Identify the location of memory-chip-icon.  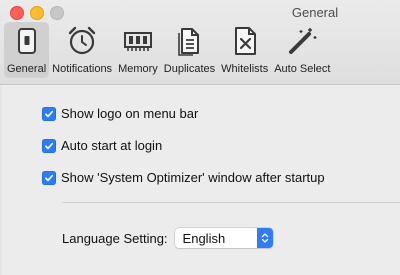
(138, 41).